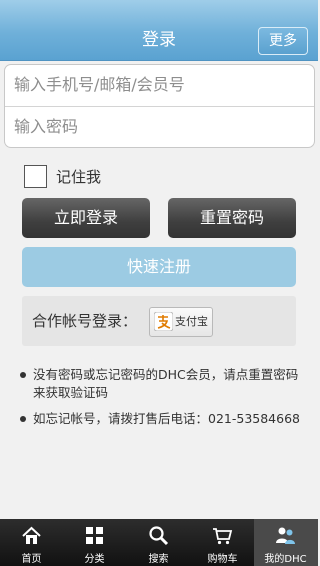  What do you see at coordinates (166, 383) in the screenshot?
I see `note-text: 没有密码或忘记密码的DHC会员，请点重置密码来获取验证码` at bounding box center [166, 383].